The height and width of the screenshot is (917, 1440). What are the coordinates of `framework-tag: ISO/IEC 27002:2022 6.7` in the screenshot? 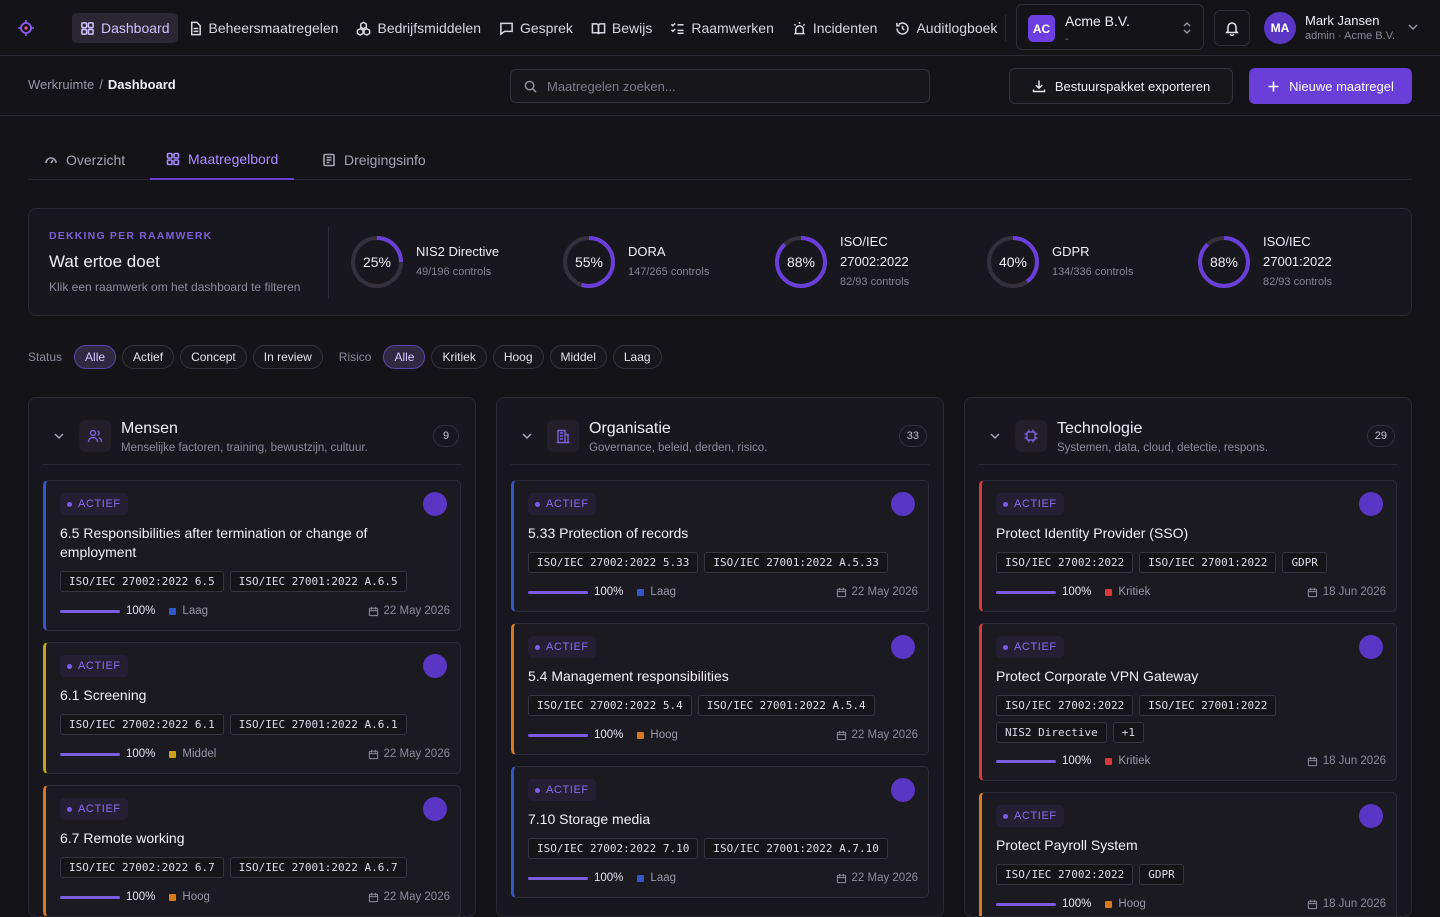 It's located at (142, 867).